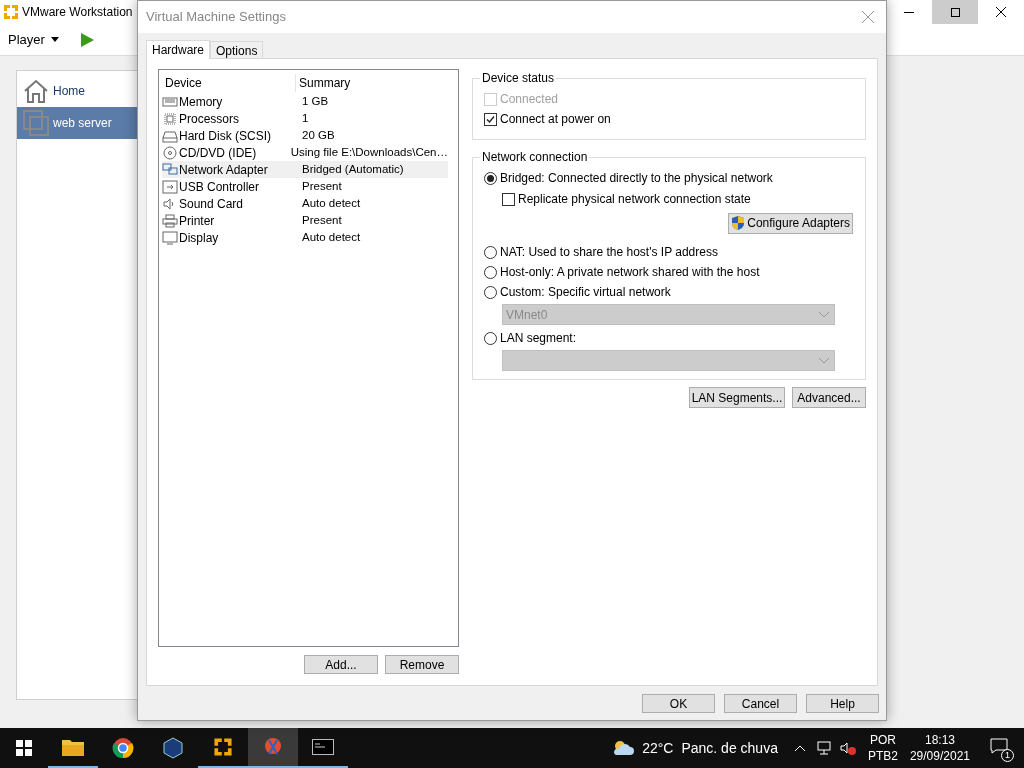 The height and width of the screenshot is (768, 1024). I want to click on clock: 18:13 29/09/2021, so click(939, 748).